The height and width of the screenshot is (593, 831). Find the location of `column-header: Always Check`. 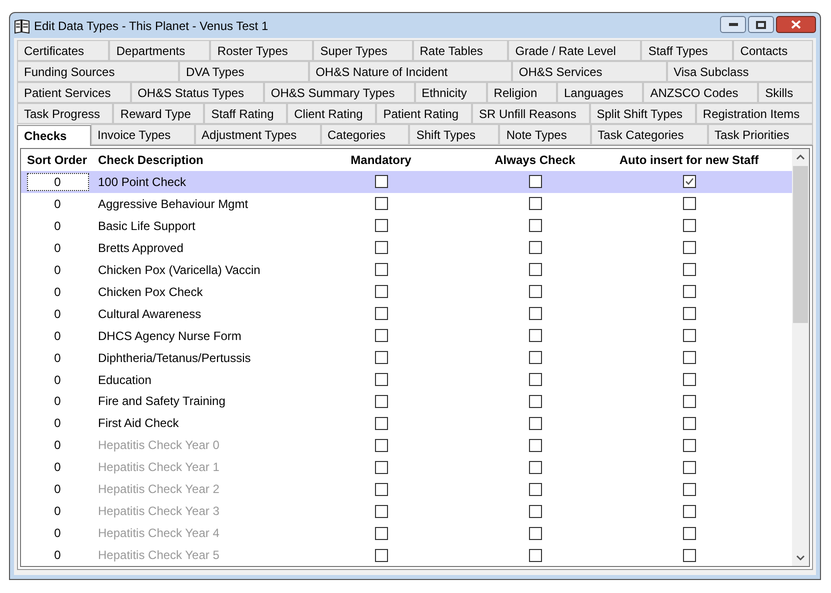

column-header: Always Check is located at coordinates (535, 159).